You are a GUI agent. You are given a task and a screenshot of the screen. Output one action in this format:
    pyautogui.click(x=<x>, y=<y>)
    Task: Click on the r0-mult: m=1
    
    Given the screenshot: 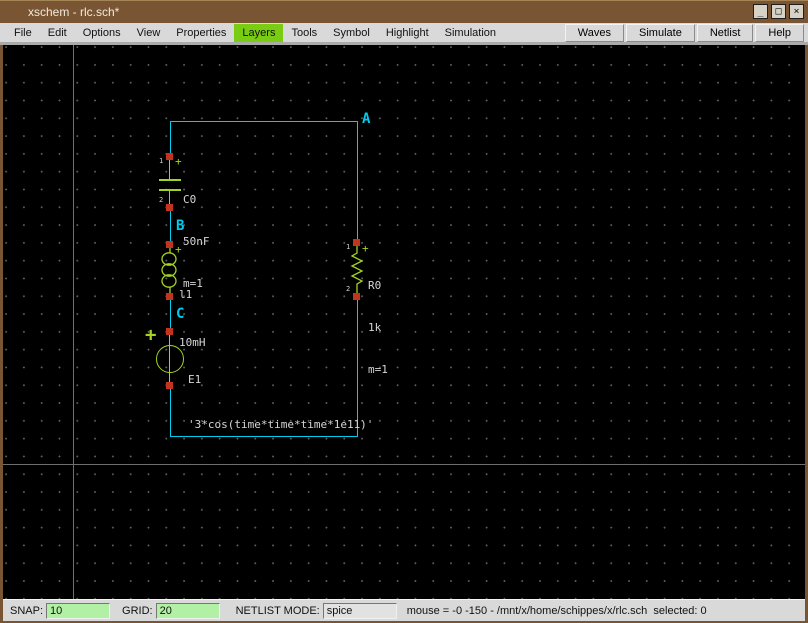 What is the action you would take?
    pyautogui.click(x=378, y=369)
    